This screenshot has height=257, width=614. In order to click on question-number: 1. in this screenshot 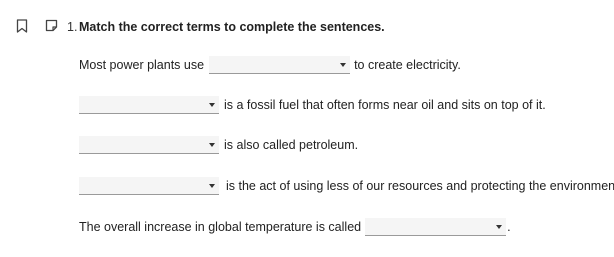, I will do `click(72, 27)`.